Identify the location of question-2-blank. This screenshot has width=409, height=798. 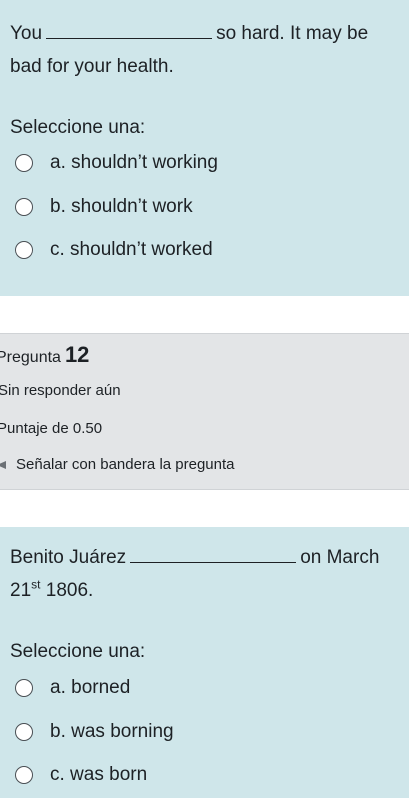
(213, 553).